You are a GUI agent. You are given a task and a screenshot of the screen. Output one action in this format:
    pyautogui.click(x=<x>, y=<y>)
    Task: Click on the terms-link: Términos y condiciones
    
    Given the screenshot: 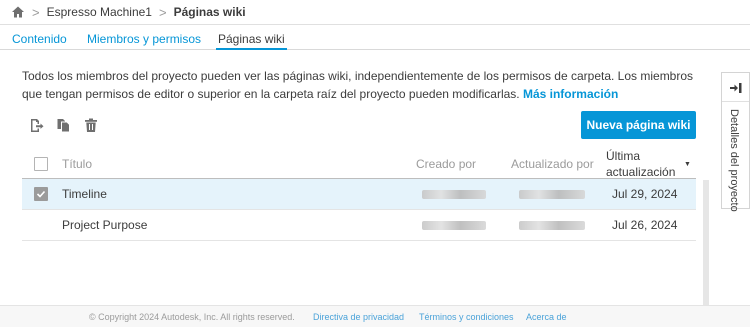 What is the action you would take?
    pyautogui.click(x=466, y=317)
    